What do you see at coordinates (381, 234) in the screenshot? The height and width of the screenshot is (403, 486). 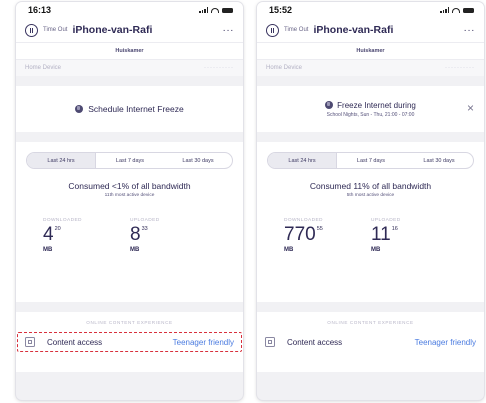 I see `uploaded-value: 11` at bounding box center [381, 234].